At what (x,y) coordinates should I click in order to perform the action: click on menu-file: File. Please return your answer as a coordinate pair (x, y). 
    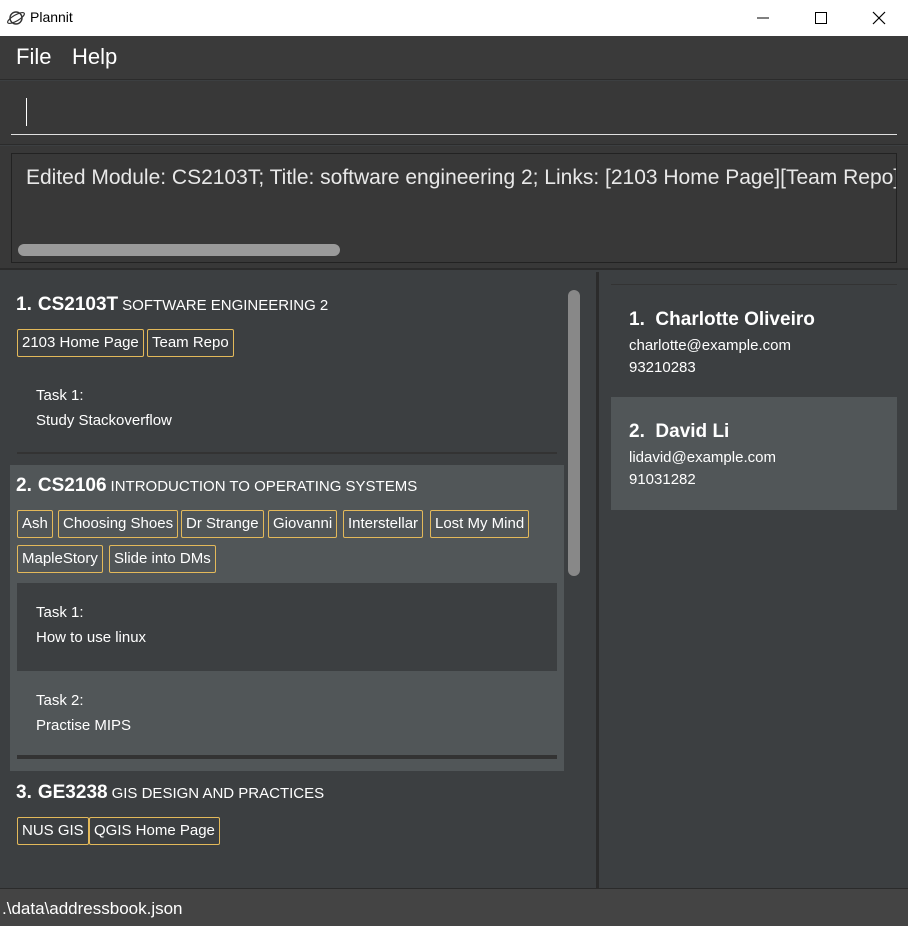
    Looking at the image, I should click on (33, 57).